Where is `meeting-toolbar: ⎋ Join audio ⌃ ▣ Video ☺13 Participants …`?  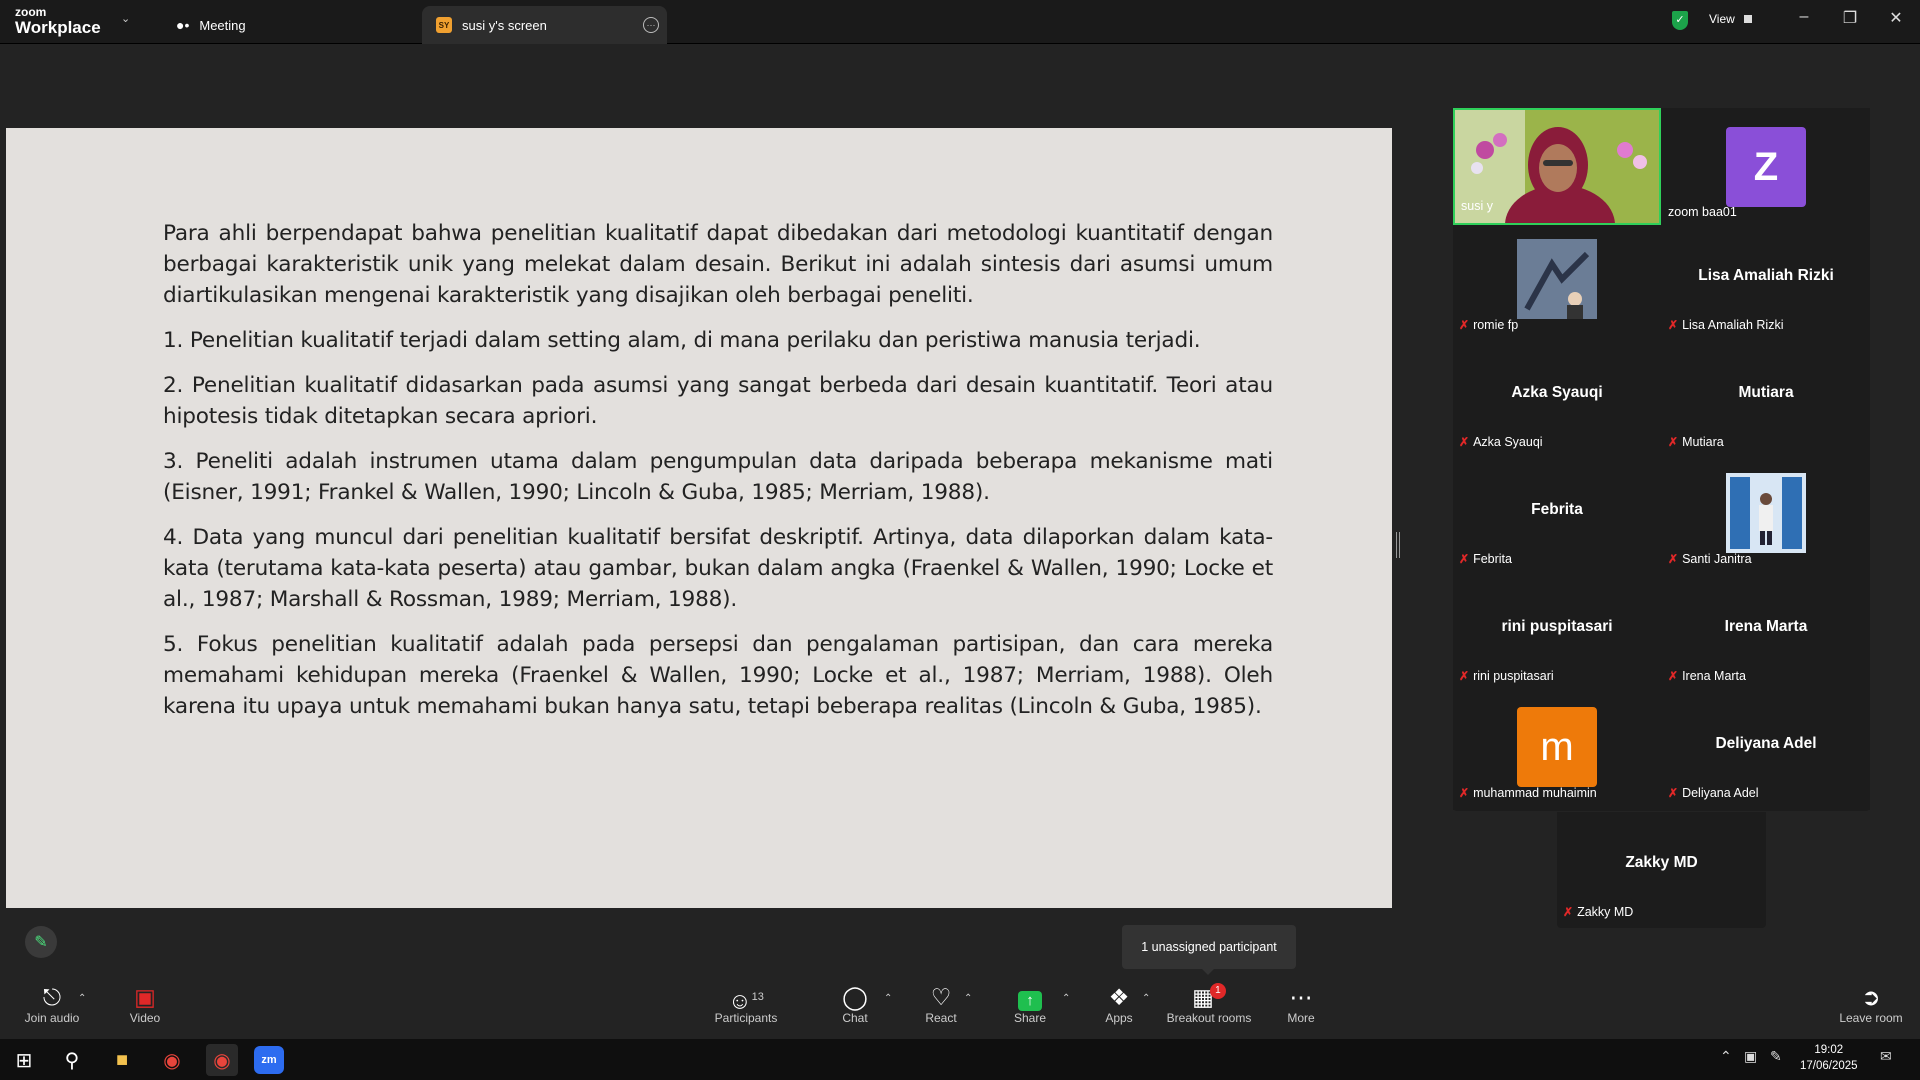 meeting-toolbar: ⎋ Join audio ⌃ ▣ Video ☺13 Participants … is located at coordinates (960, 1011).